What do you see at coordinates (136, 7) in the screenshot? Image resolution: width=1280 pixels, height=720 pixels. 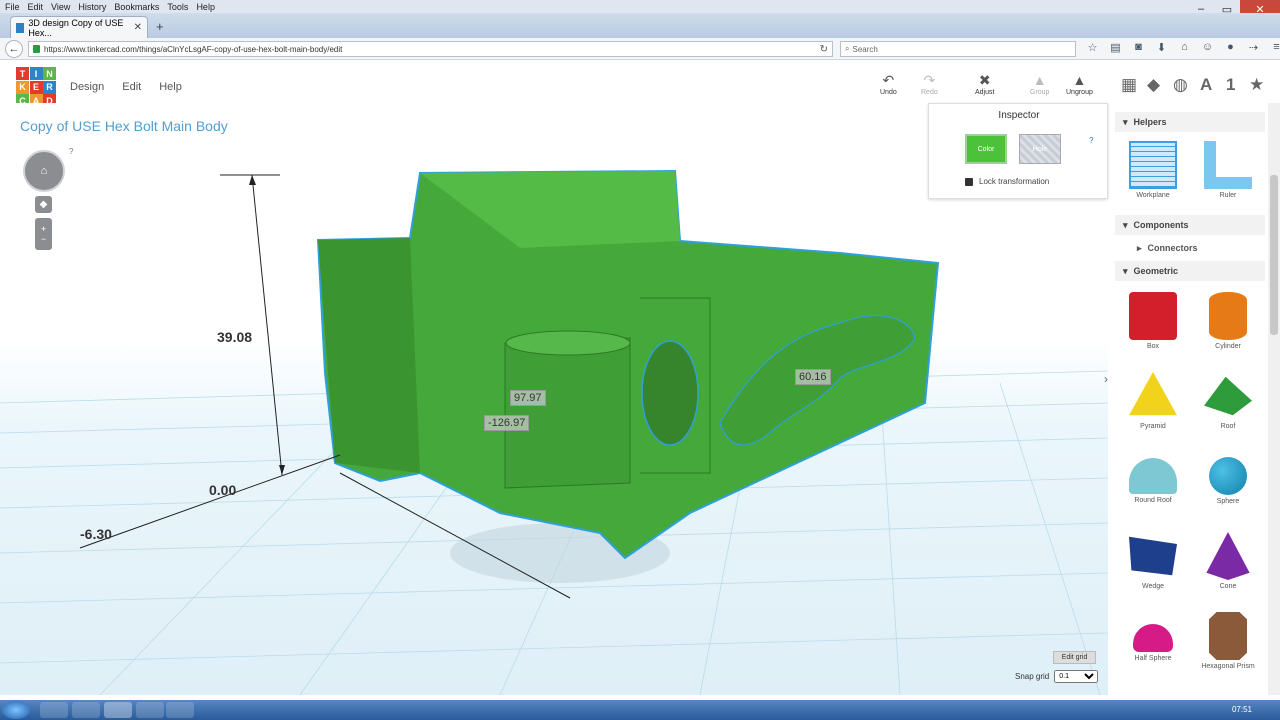 I see `menu-bookmarks: Bookmarks` at bounding box center [136, 7].